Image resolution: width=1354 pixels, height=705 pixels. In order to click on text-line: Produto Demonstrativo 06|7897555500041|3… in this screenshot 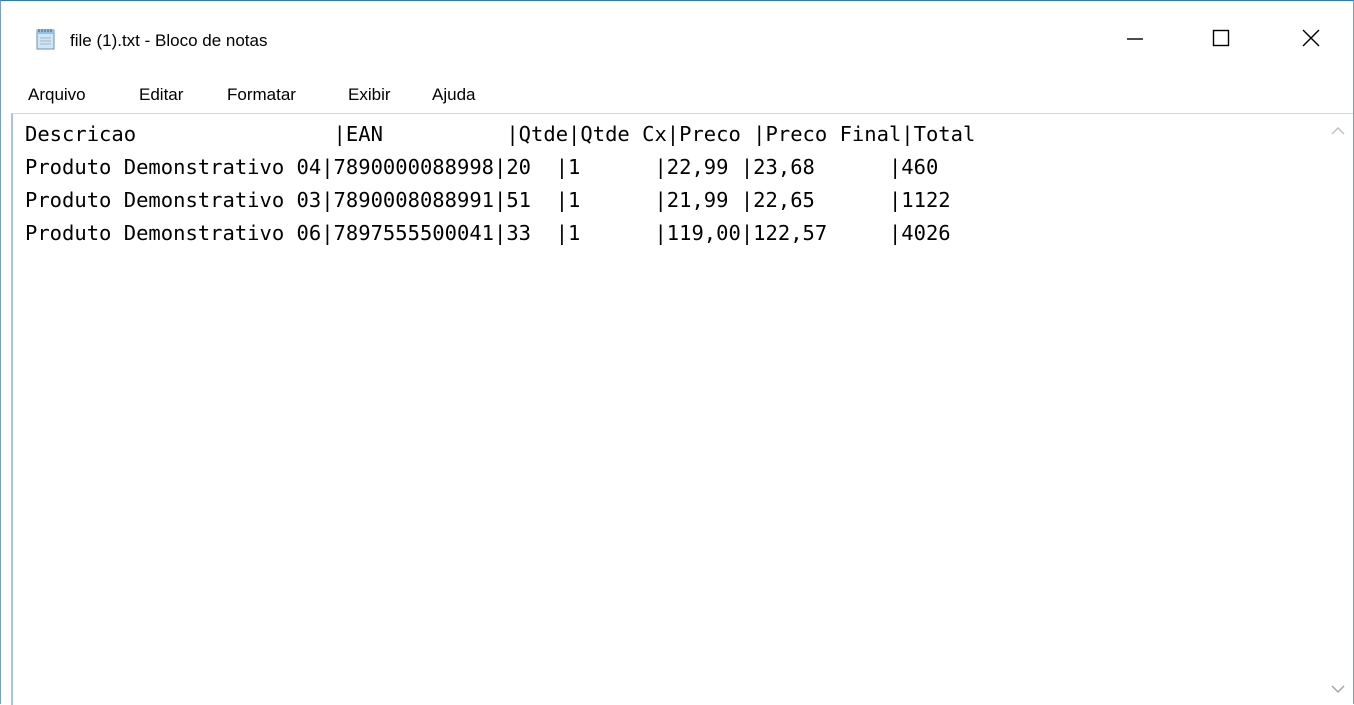, I will do `click(488, 233)`.